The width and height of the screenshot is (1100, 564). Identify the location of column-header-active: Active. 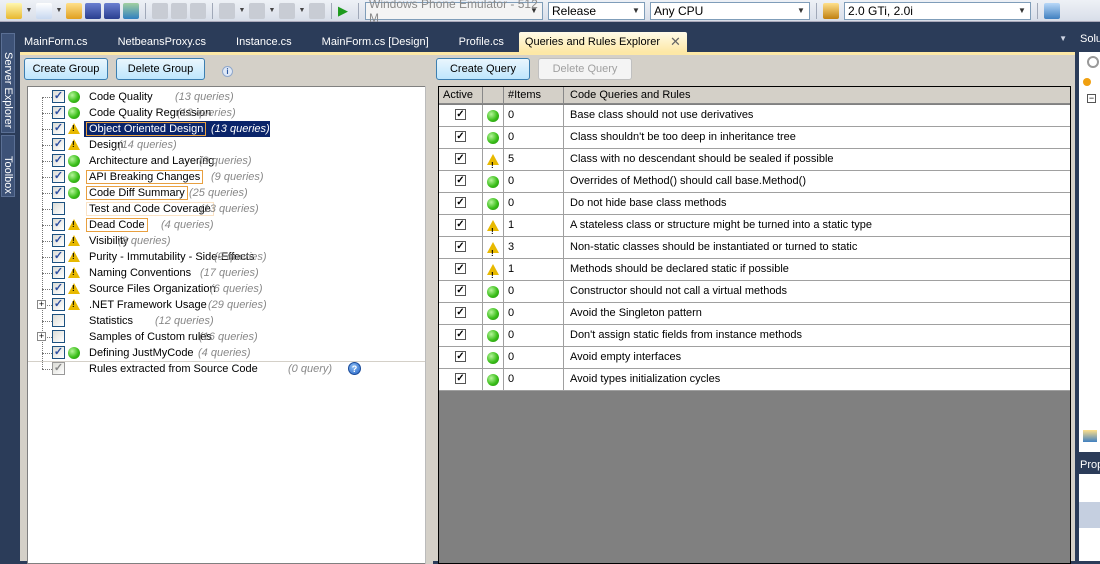
(461, 95).